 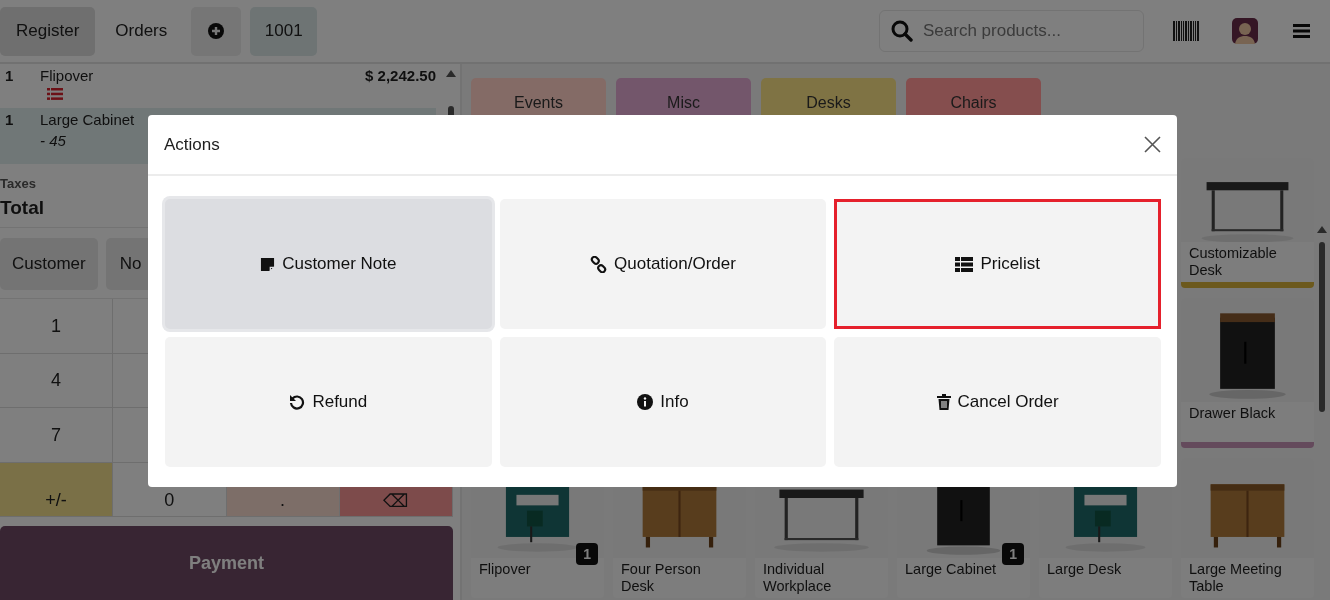 What do you see at coordinates (1186, 31) in the screenshot?
I see `barcode-icon` at bounding box center [1186, 31].